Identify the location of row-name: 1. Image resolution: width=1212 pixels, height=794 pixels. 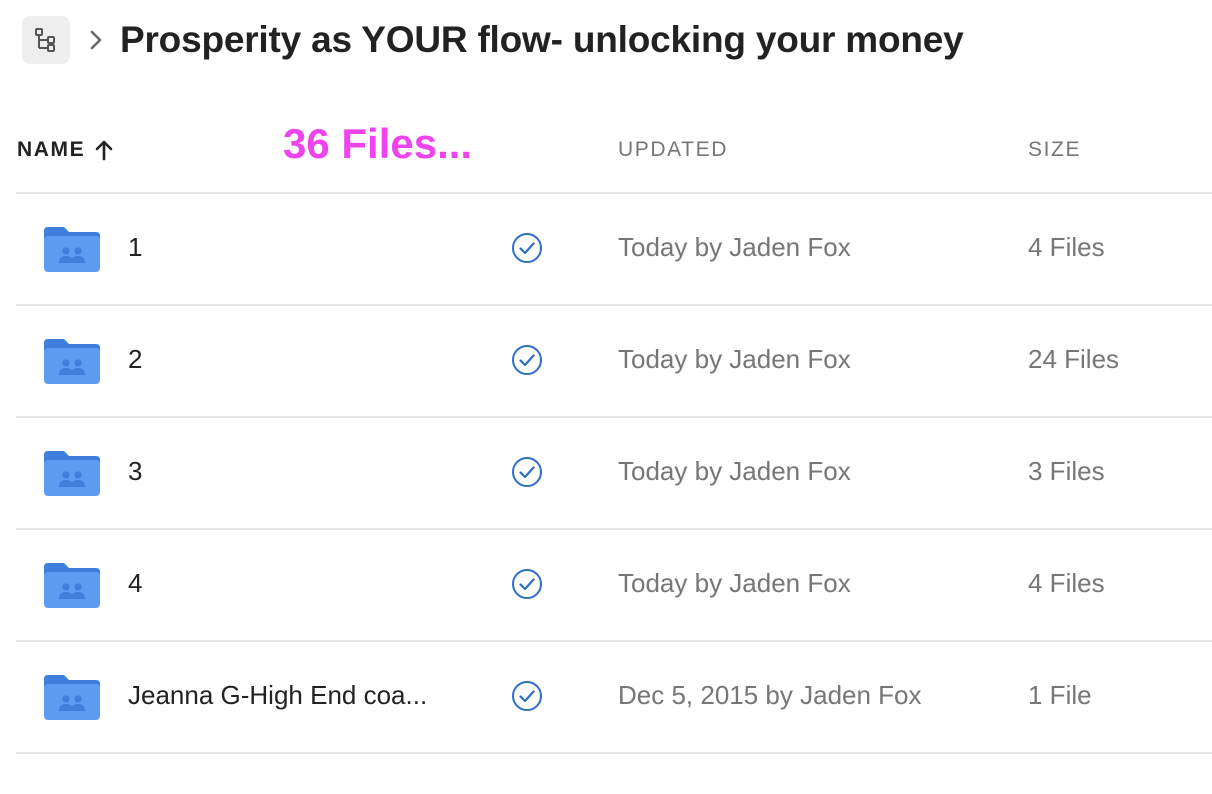
(135, 247).